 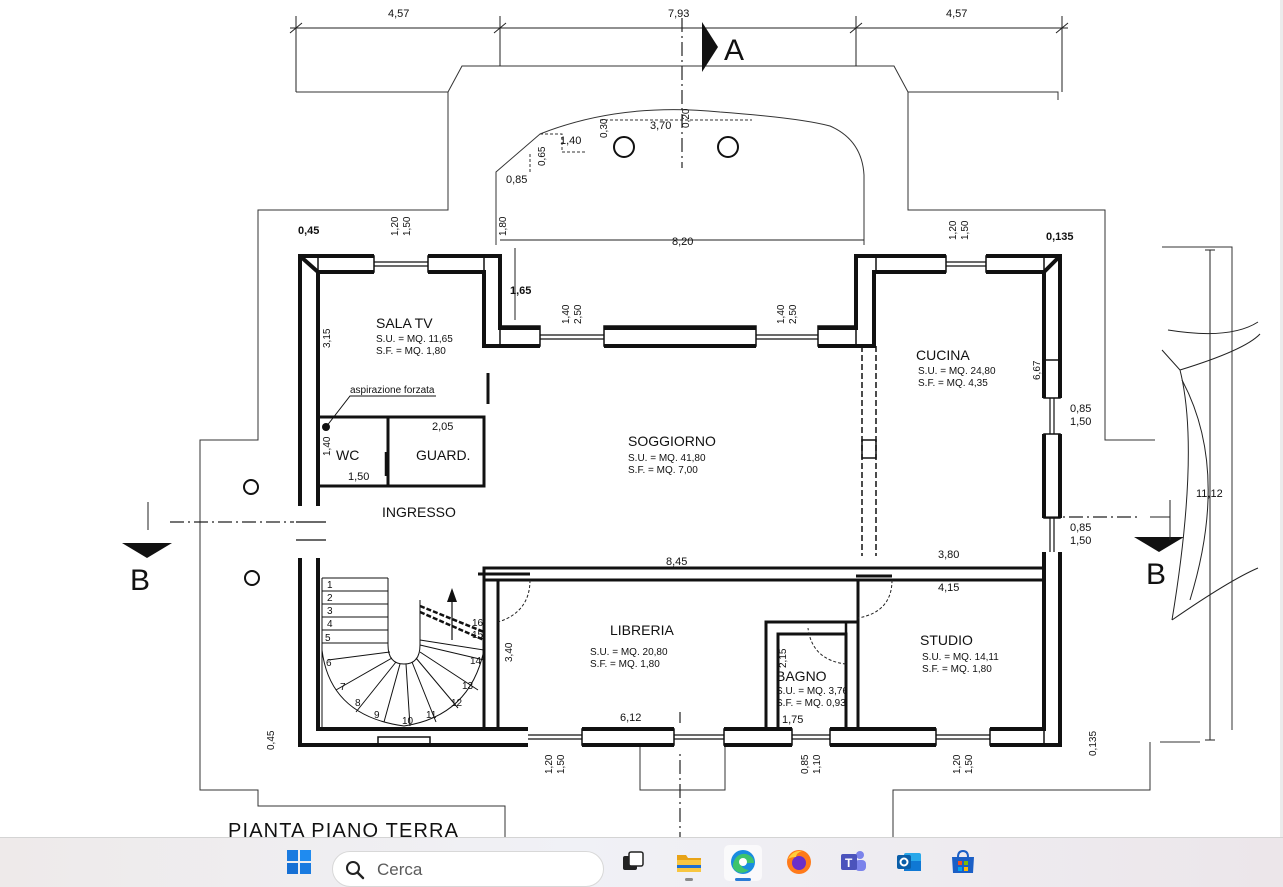 What do you see at coordinates (478, 635) in the screenshot?
I see `stair-step: 15` at bounding box center [478, 635].